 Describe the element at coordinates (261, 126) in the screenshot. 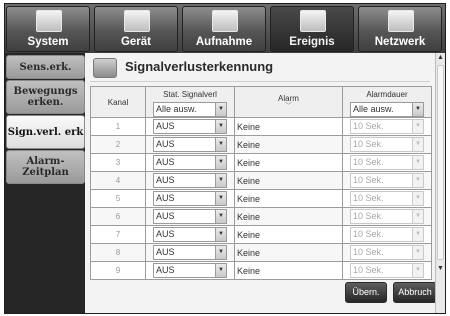

I see `table-row: 1 AUS ▼ Keine 10 Sek. ▼` at that location.